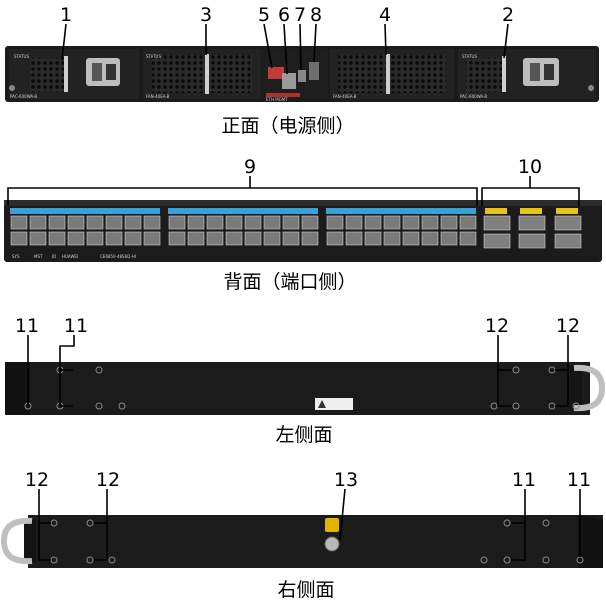 Image resolution: width=606 pixels, height=609 pixels. Describe the element at coordinates (289, 282) in the screenshot. I see `back-caption: 背面（端口侧）` at that location.